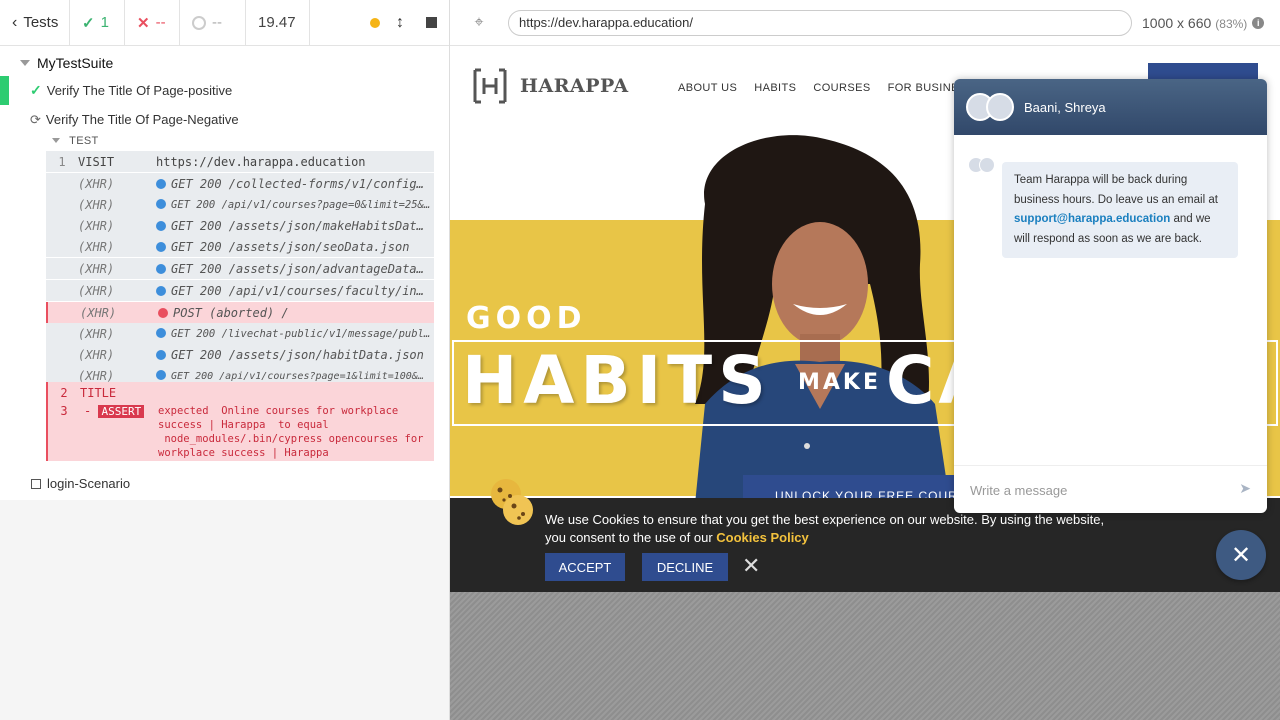 The image size is (1280, 720). Describe the element at coordinates (64, 392) in the screenshot. I see `command-number: 2` at that location.